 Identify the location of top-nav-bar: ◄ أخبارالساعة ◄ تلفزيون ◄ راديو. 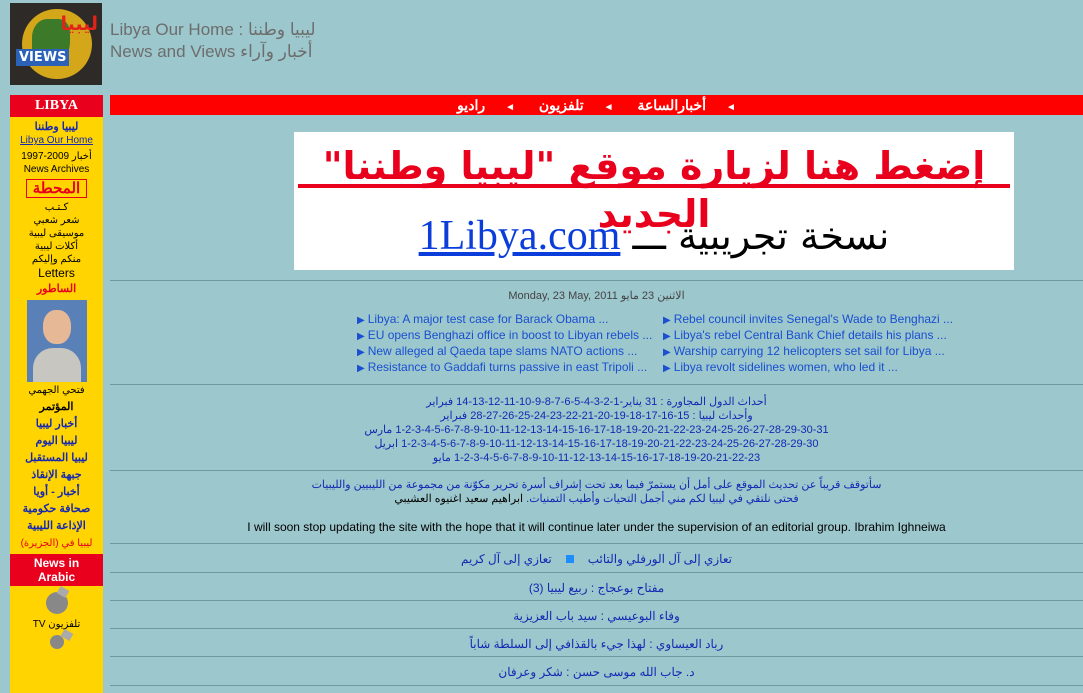
(596, 105).